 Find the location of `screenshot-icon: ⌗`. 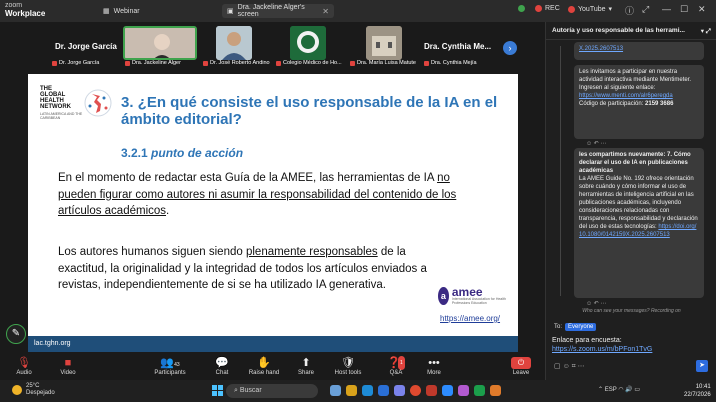

screenshot-icon: ⌗ is located at coordinates (574, 366).